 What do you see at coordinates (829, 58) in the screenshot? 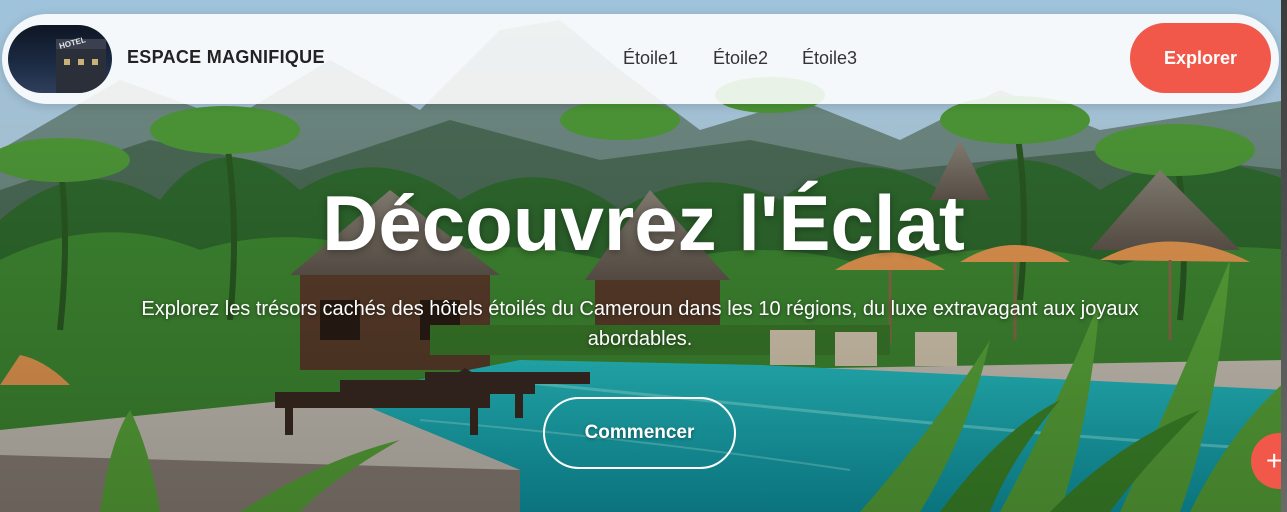
I see `nav-link-etoile3: Étoile3` at bounding box center [829, 58].